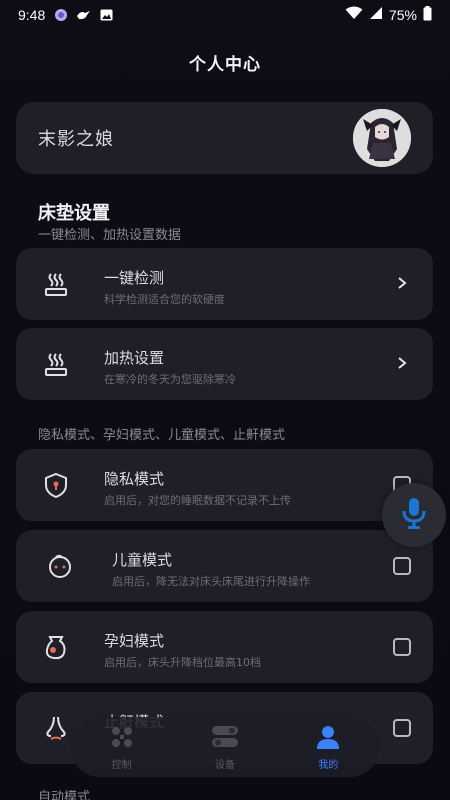 The image size is (450, 800). What do you see at coordinates (402, 15) in the screenshot?
I see `battery-text: 75%` at bounding box center [402, 15].